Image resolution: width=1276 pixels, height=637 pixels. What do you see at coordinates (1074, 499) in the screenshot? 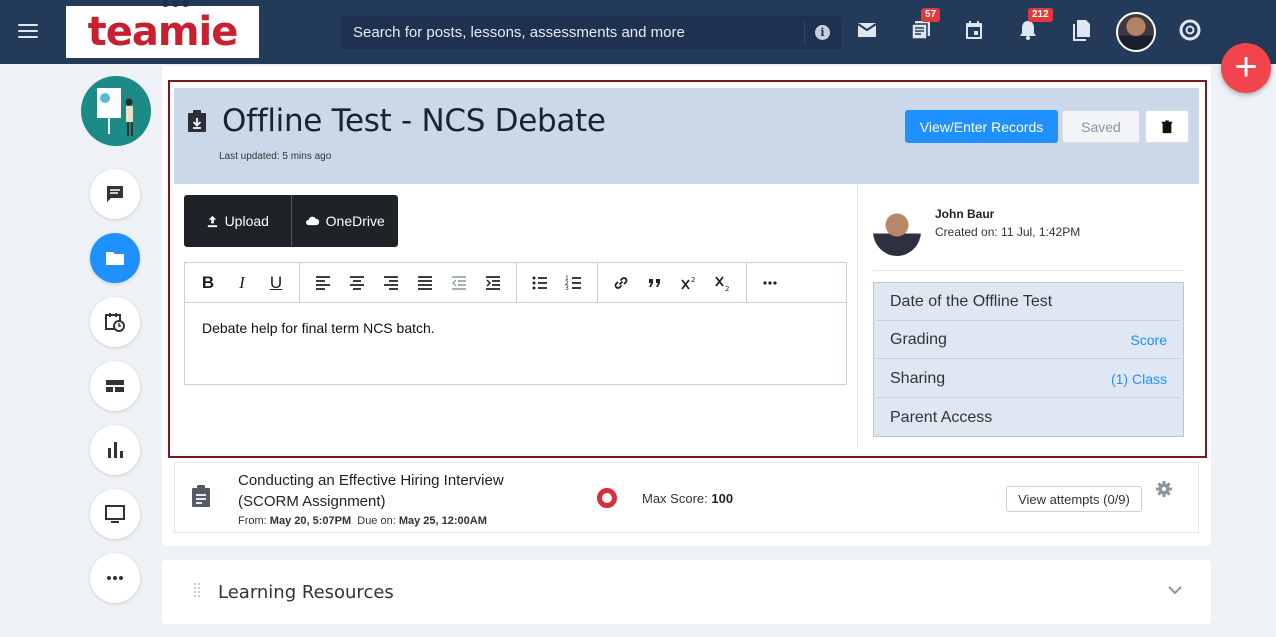
I see `view-attempts-button: View attempts (0/9)` at bounding box center [1074, 499].